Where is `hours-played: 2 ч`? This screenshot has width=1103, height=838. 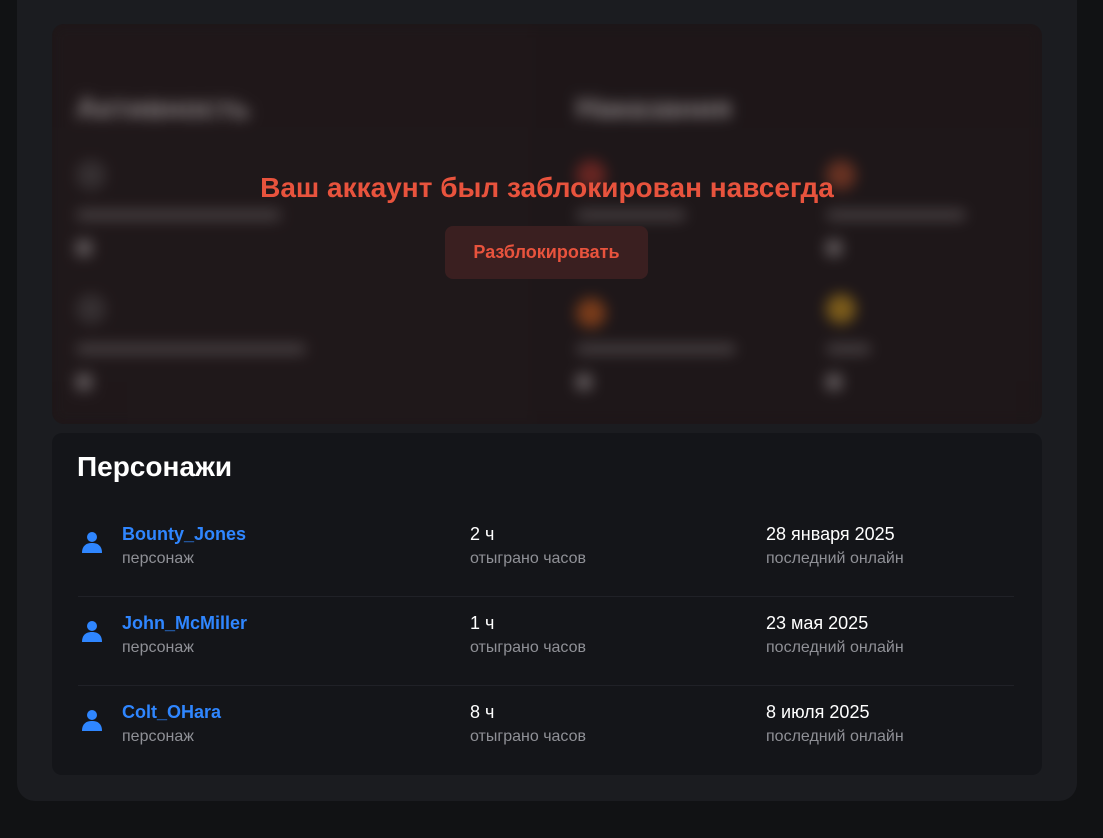 hours-played: 2 ч is located at coordinates (482, 534).